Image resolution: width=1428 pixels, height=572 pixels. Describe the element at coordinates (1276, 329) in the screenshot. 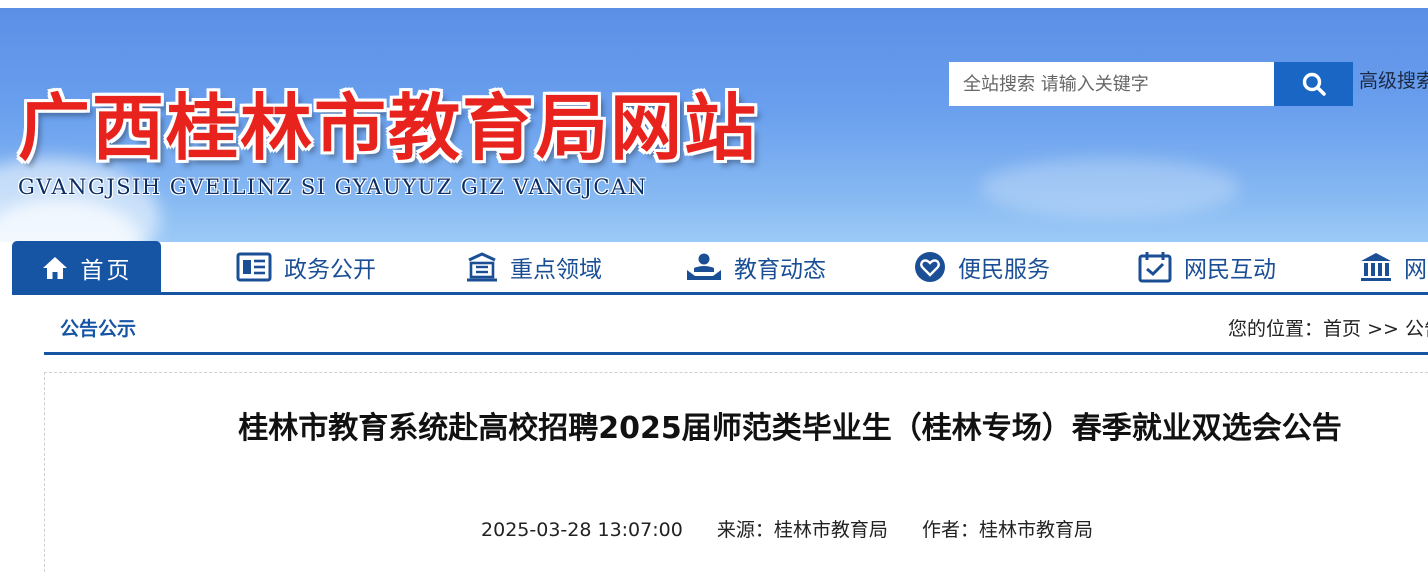

I see `location-label: 您的位置：` at that location.